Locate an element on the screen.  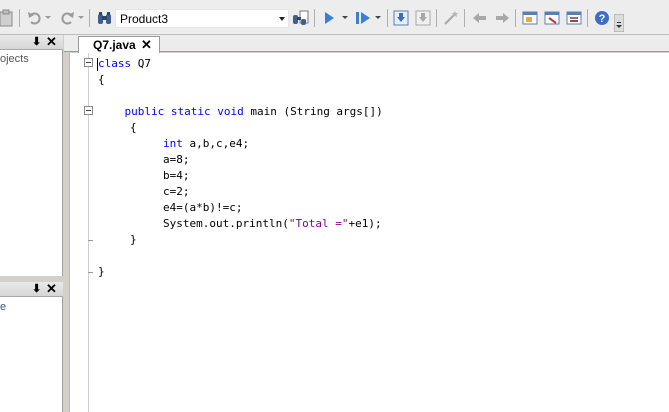
redo-dropdown-arrow is located at coordinates (81, 17).